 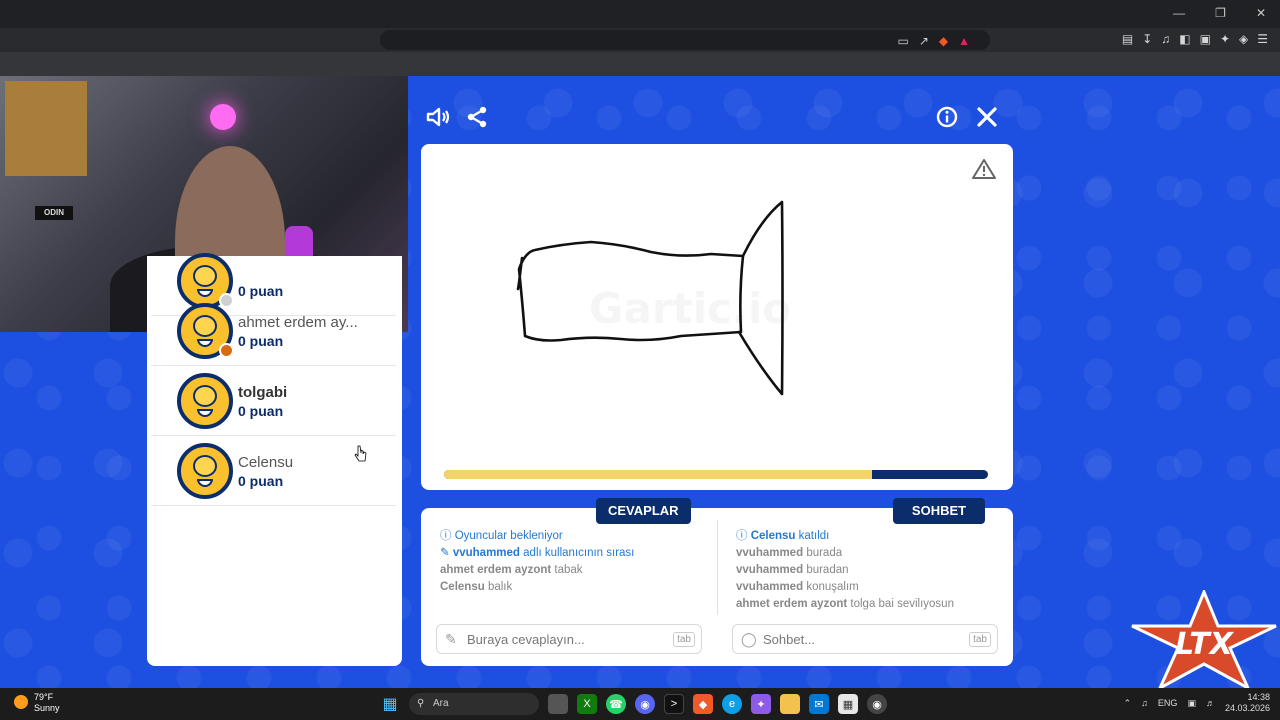 What do you see at coordinates (1147, 39) in the screenshot?
I see `download-icon: ↧` at bounding box center [1147, 39].